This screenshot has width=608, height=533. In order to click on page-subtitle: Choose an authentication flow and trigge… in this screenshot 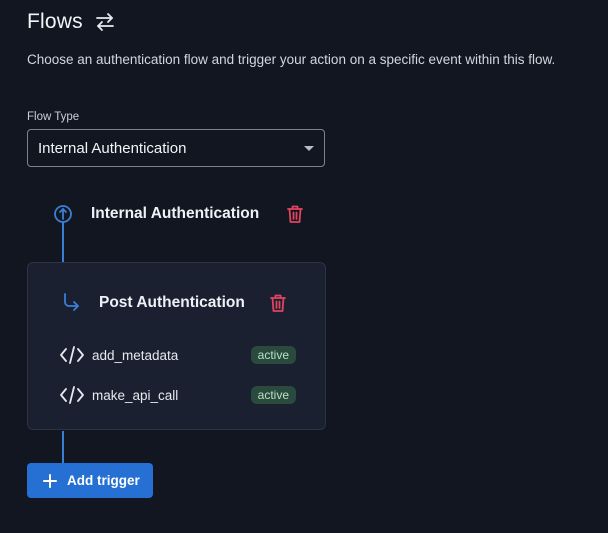, I will do `click(291, 59)`.